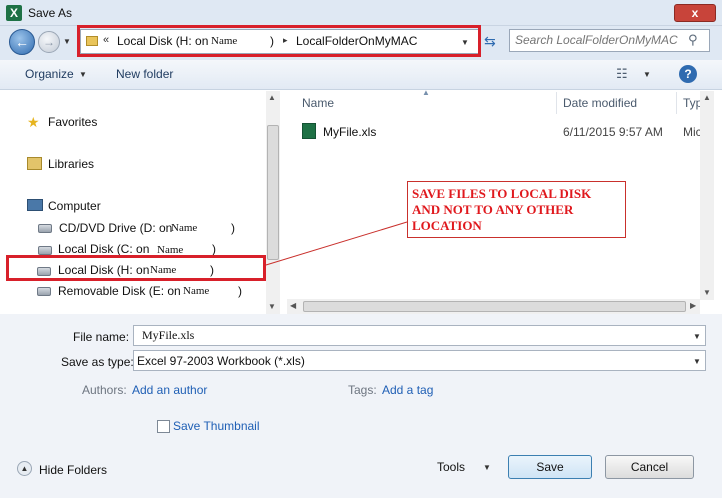  What do you see at coordinates (649, 467) in the screenshot?
I see `cancel-button: Cancel` at bounding box center [649, 467].